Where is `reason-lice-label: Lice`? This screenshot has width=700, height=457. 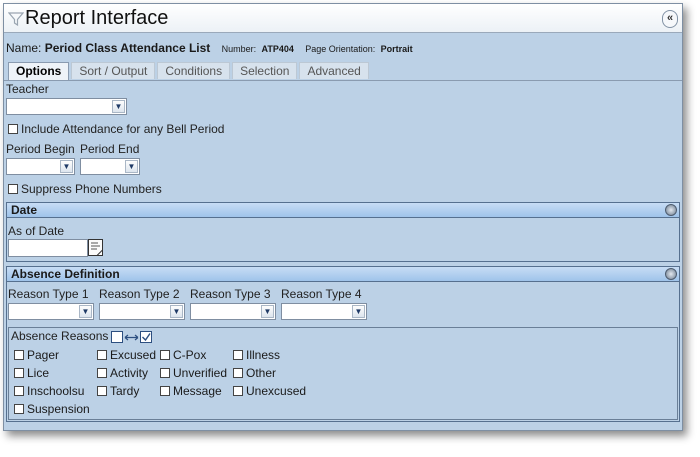
reason-lice-label: Lice is located at coordinates (38, 373).